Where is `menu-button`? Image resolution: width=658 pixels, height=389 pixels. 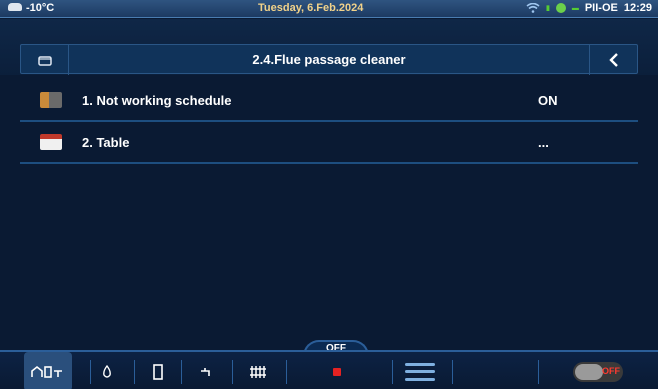 menu-button is located at coordinates (420, 370).